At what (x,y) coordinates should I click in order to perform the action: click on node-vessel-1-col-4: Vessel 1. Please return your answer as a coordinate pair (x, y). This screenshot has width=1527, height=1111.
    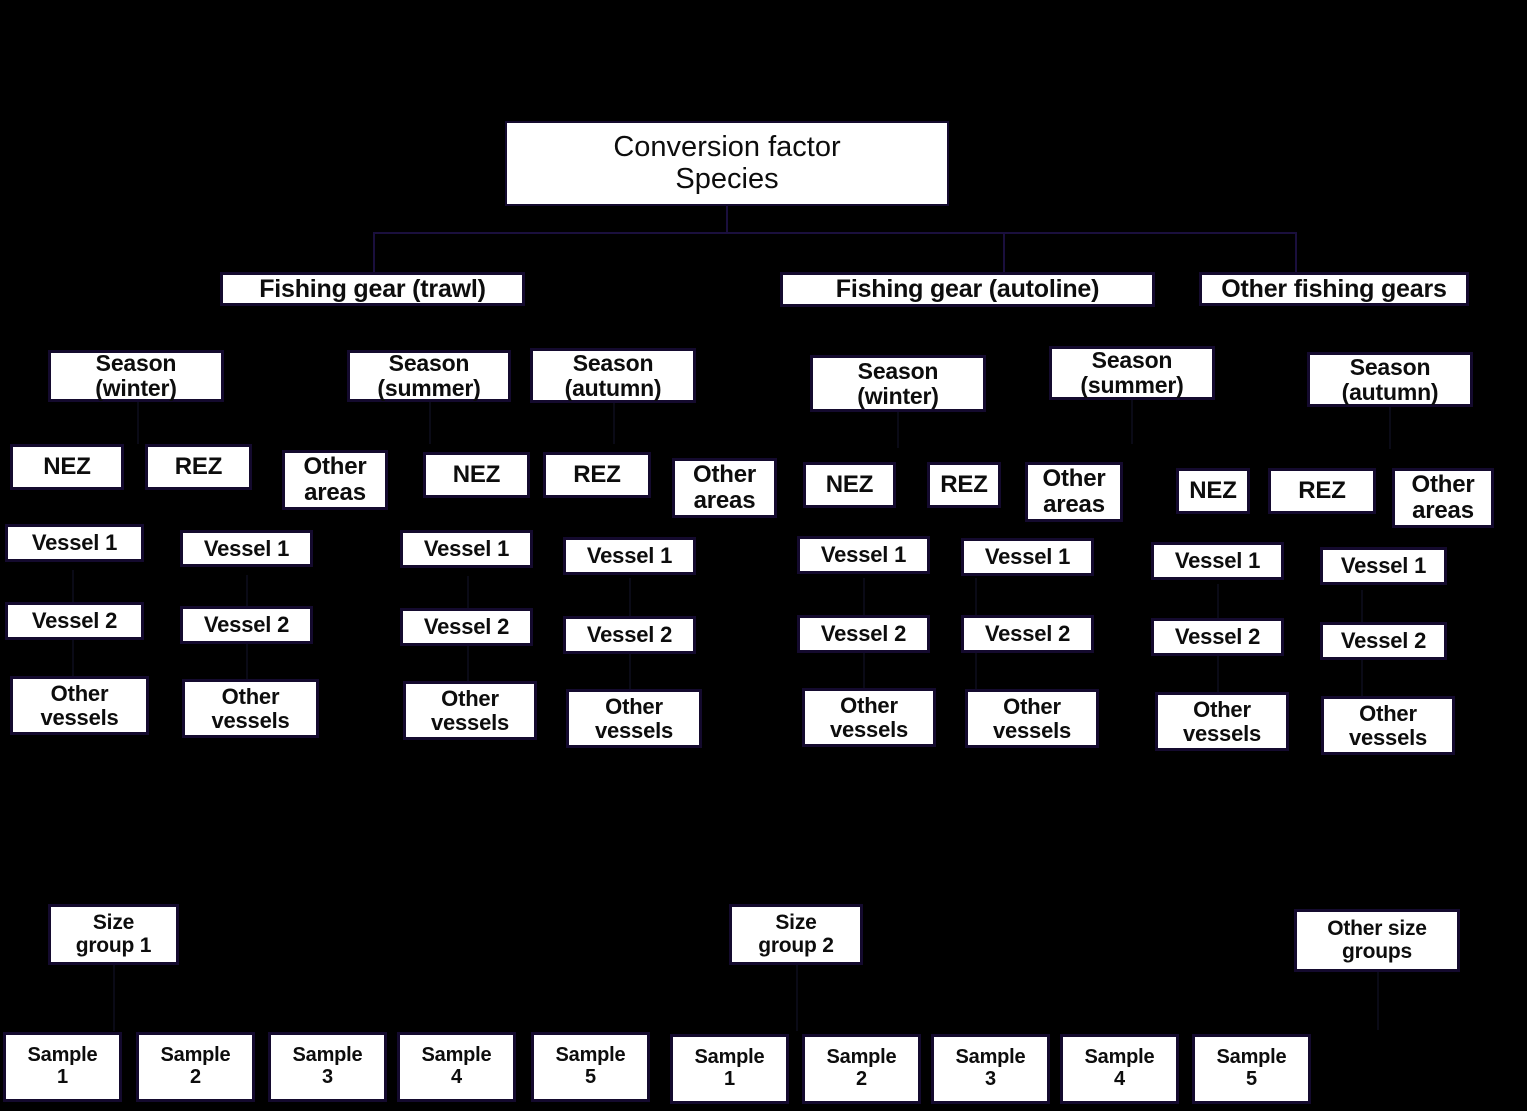
    Looking at the image, I should click on (629, 556).